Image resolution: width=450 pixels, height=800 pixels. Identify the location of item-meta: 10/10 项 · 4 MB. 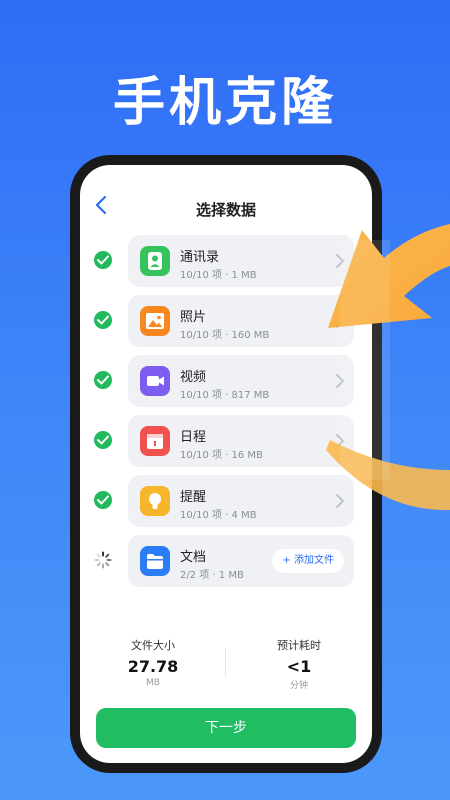
(218, 515).